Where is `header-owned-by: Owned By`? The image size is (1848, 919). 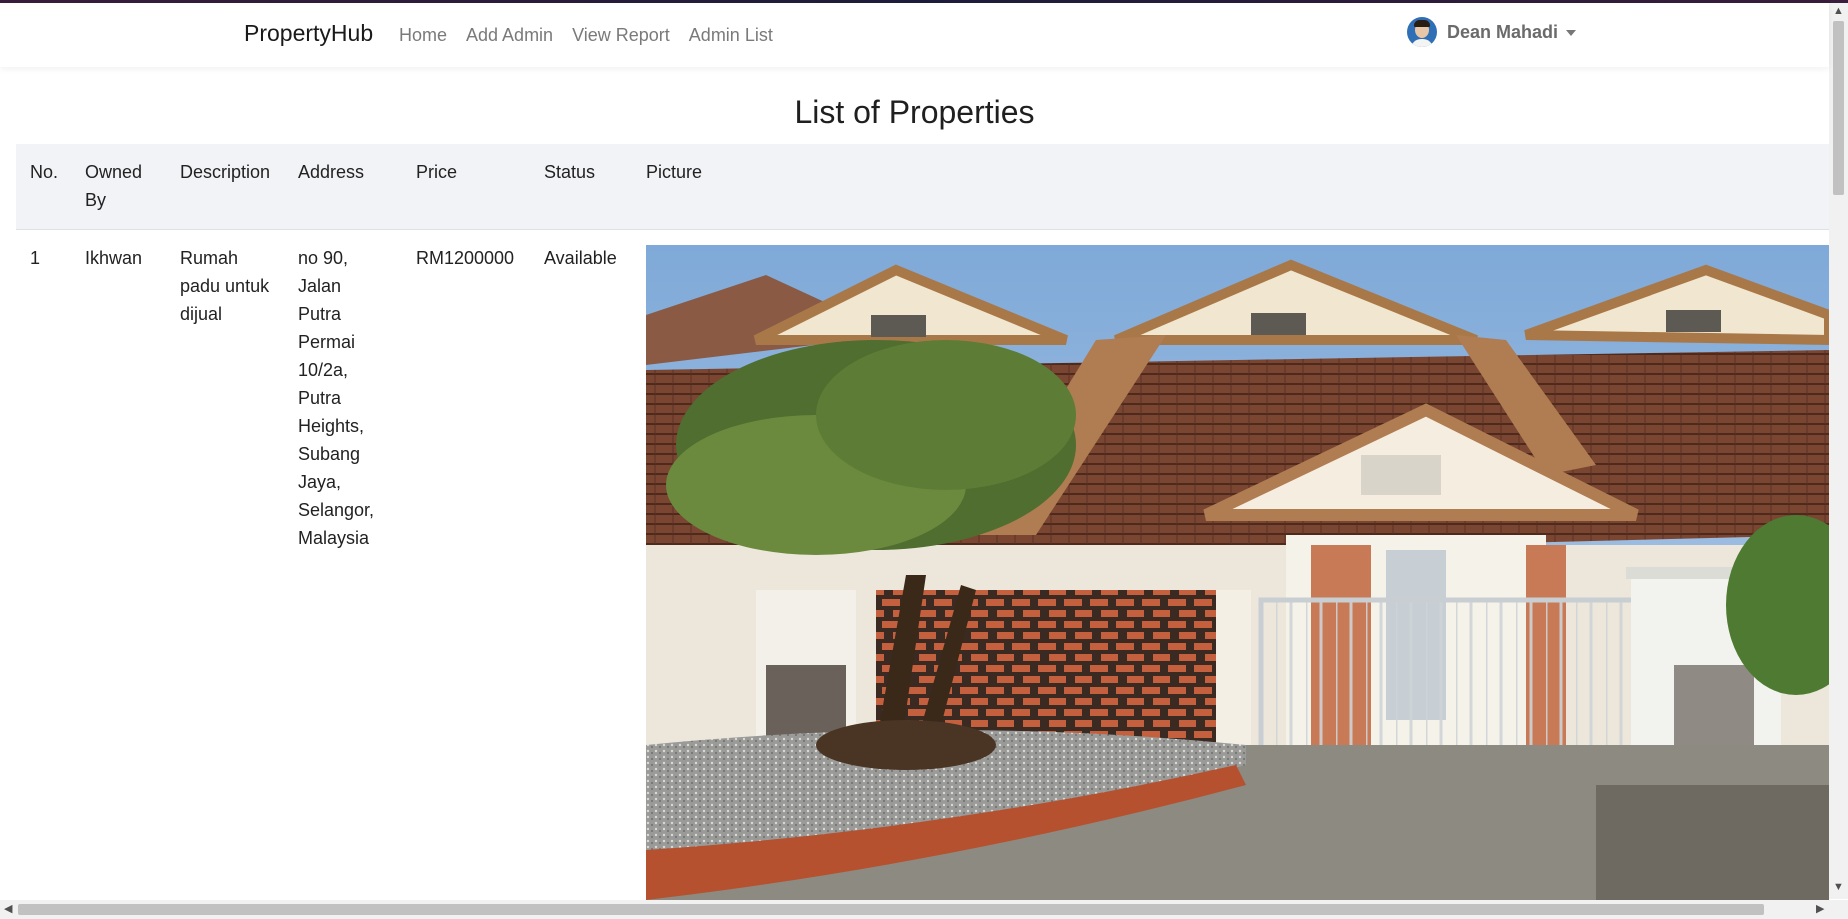
header-owned-by: Owned By is located at coordinates (114, 186).